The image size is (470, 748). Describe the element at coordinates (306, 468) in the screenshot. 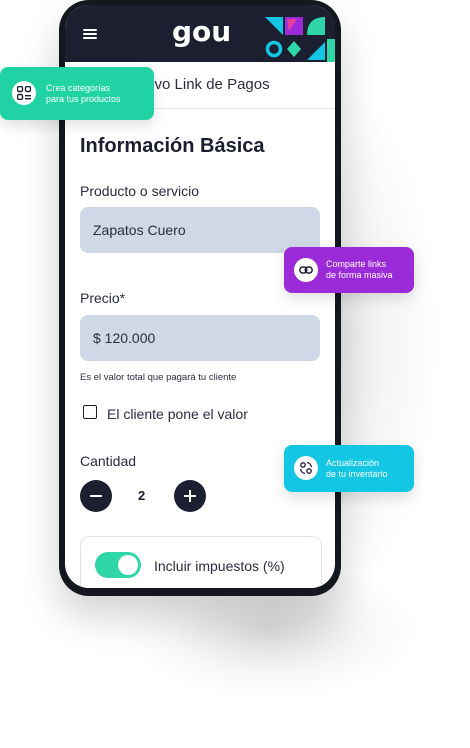

I see `inventory-icon` at that location.